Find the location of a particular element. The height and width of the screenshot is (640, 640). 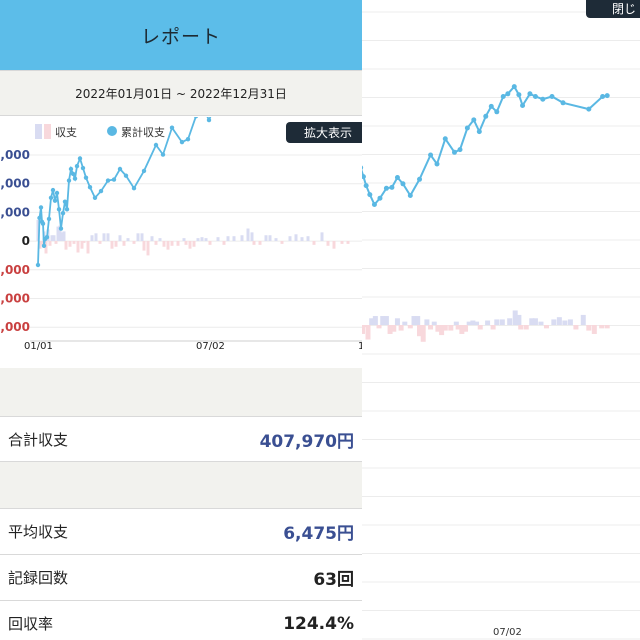

stat-label: 記録回数 is located at coordinates (38, 578).